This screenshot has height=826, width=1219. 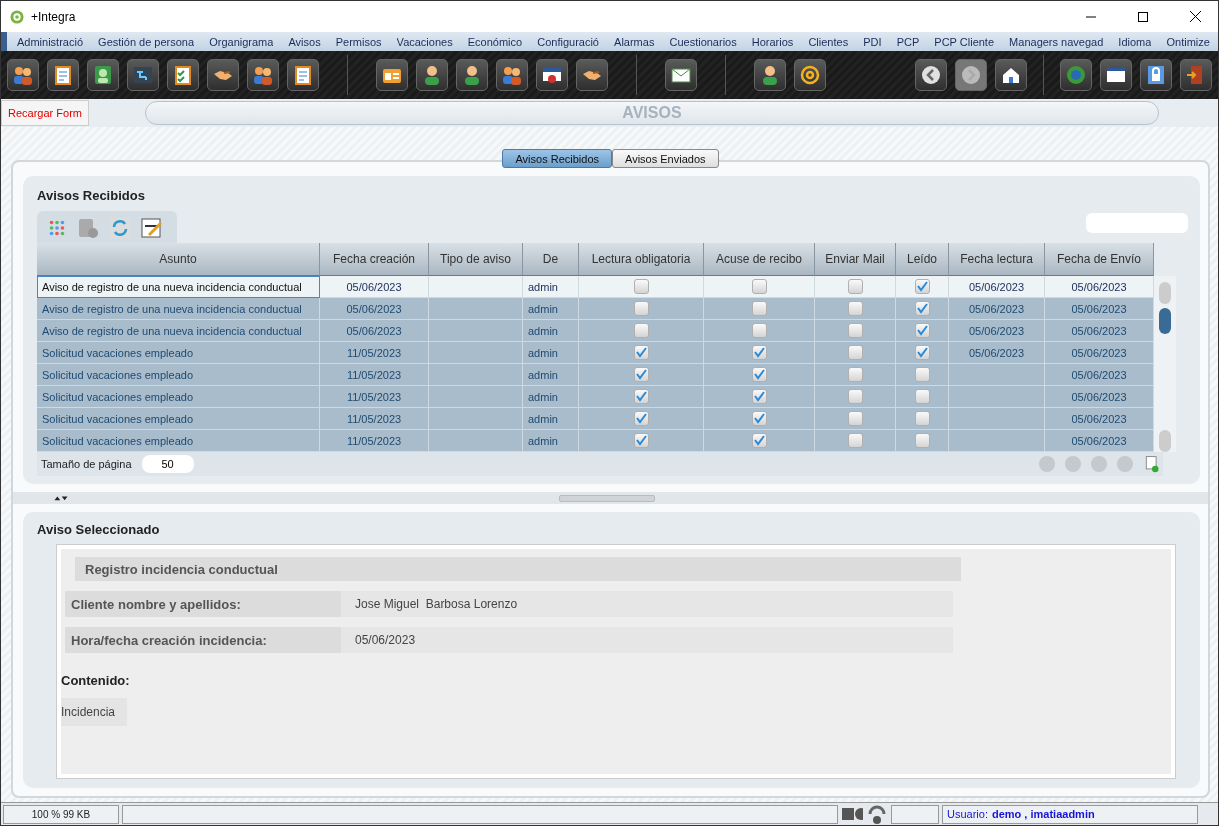 I want to click on menu-item: Horarios, so click(x=772, y=41).